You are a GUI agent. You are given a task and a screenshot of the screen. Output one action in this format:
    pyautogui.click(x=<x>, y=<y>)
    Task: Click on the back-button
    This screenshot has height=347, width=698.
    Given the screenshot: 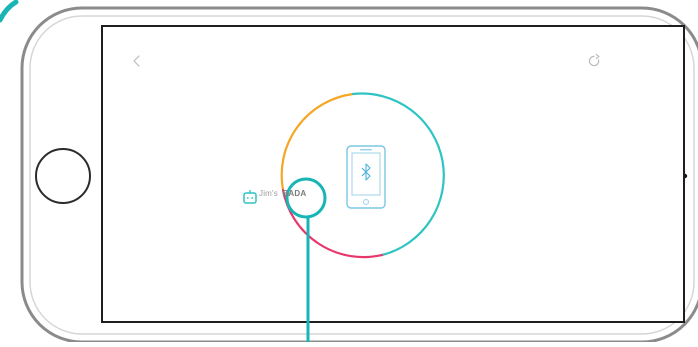 What is the action you would take?
    pyautogui.click(x=136, y=61)
    